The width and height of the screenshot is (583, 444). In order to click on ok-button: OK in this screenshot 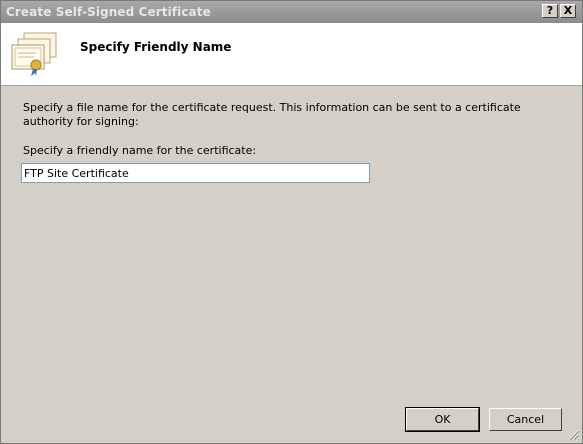, I will do `click(442, 419)`.